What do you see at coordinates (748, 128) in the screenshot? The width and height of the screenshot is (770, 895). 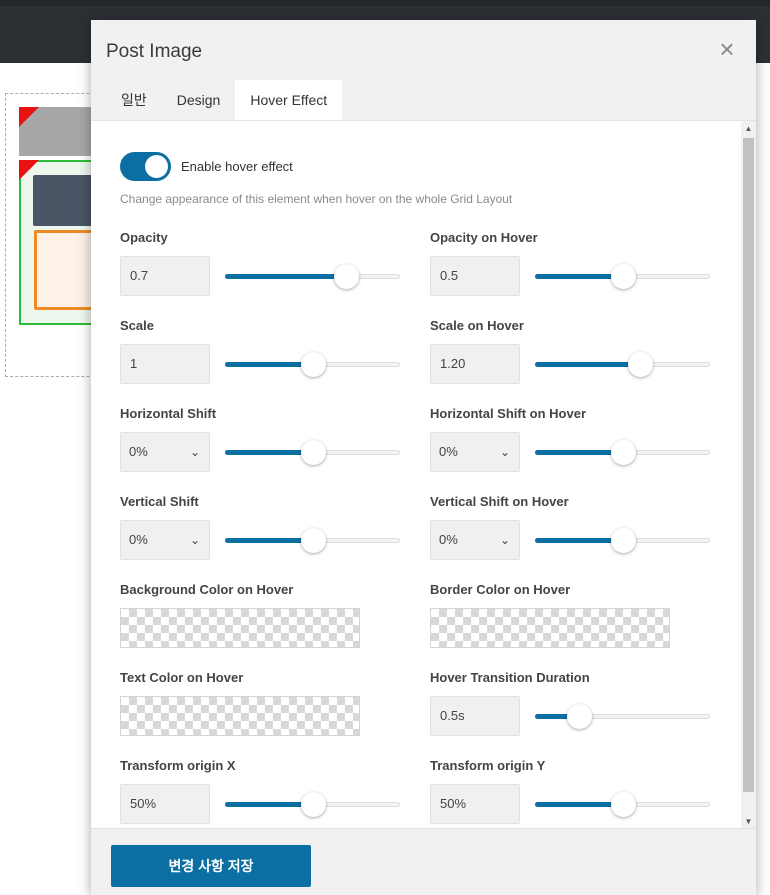 I see `scroll-up-icon: ▲` at bounding box center [748, 128].